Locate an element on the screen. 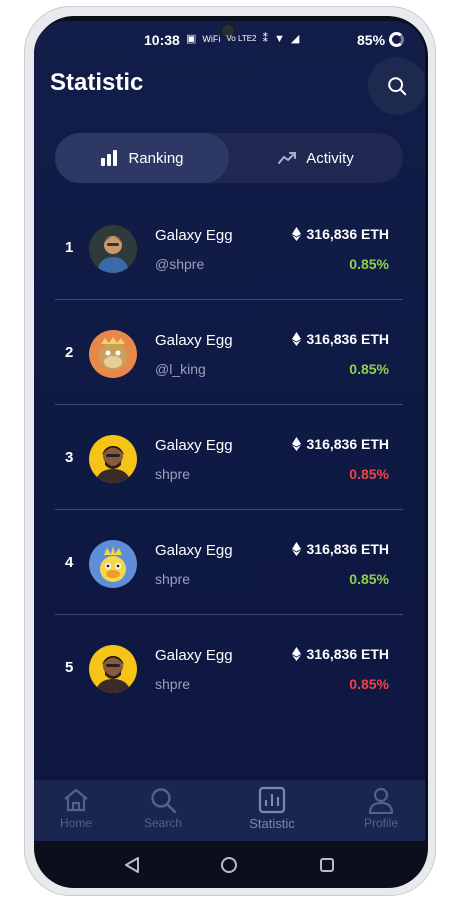  volte-icon: Vo LTE2 is located at coordinates (241, 38).